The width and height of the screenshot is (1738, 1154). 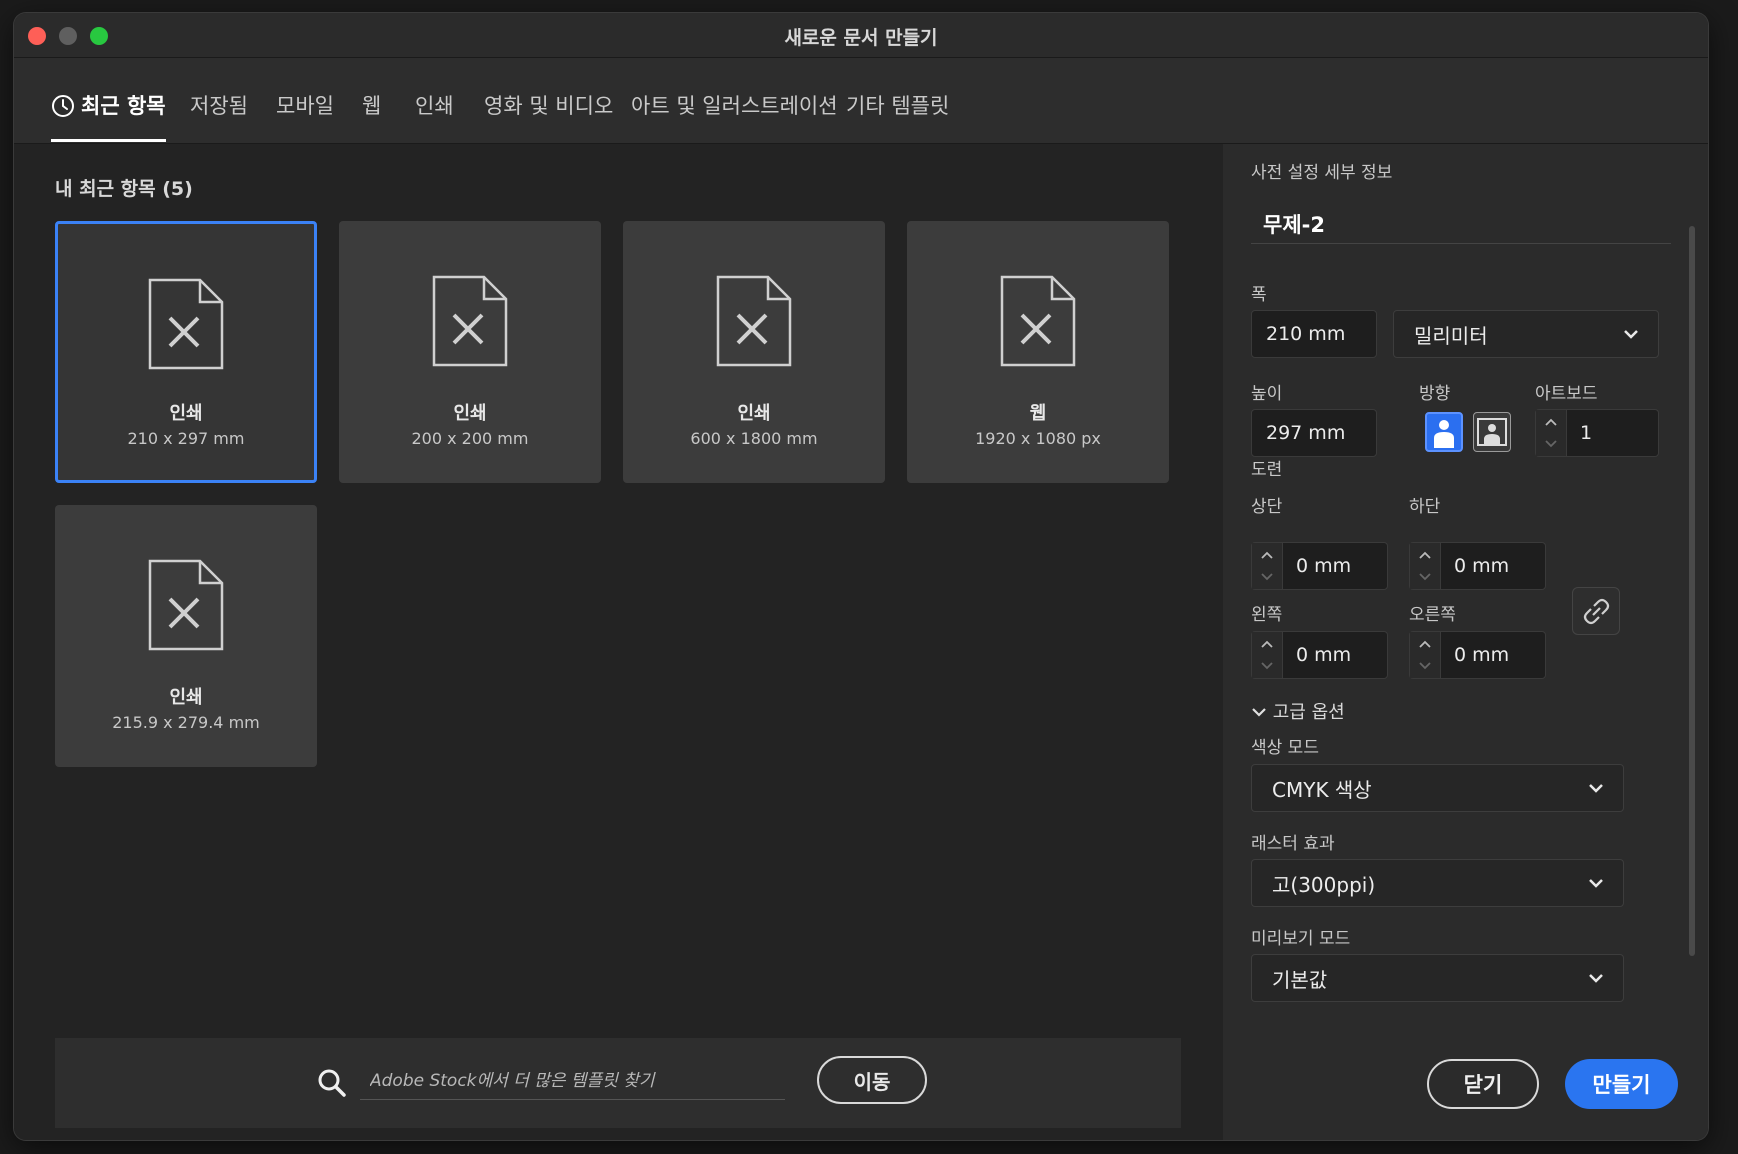 I want to click on portrait-icon, so click(x=1444, y=434).